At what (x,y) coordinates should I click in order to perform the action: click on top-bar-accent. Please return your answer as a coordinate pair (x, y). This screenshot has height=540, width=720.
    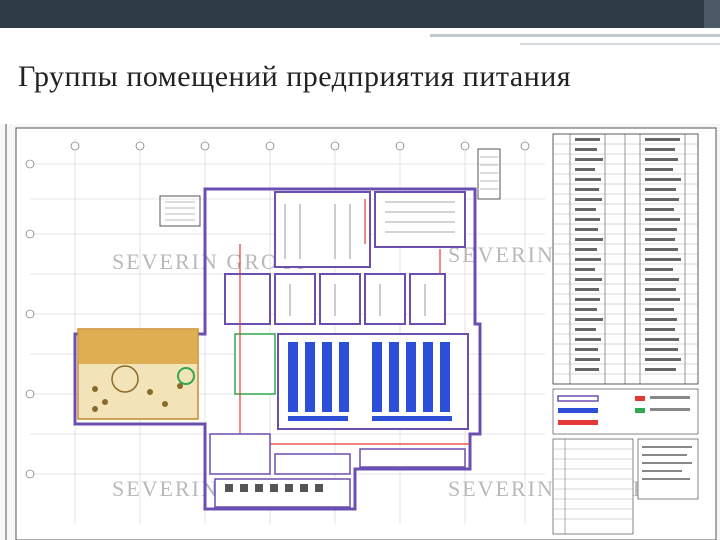
    Looking at the image, I should click on (712, 14).